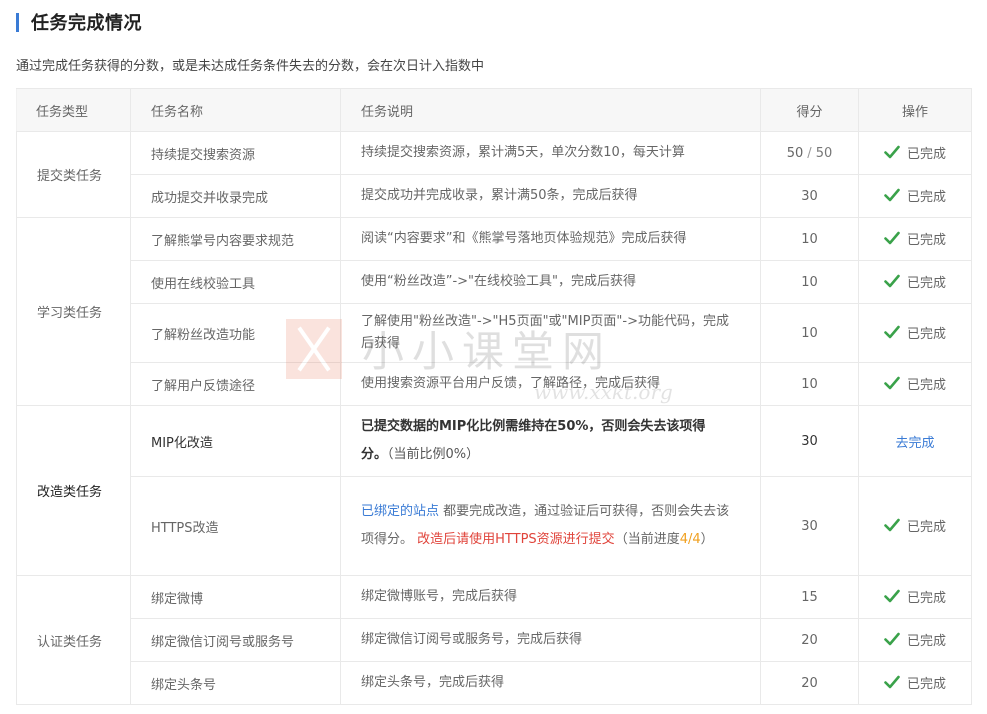 This screenshot has height=714, width=987. Describe the element at coordinates (235, 153) in the screenshot. I see `task-name: 持续提交搜索资源` at that location.